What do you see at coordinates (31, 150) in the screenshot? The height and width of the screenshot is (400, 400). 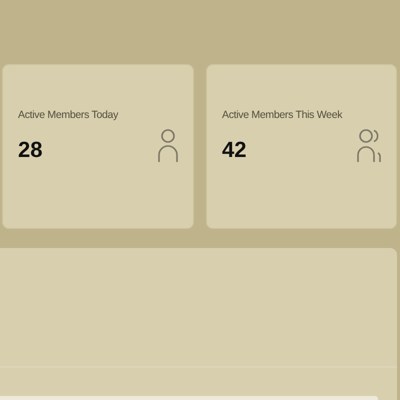 I see `stat-value: 28` at bounding box center [31, 150].